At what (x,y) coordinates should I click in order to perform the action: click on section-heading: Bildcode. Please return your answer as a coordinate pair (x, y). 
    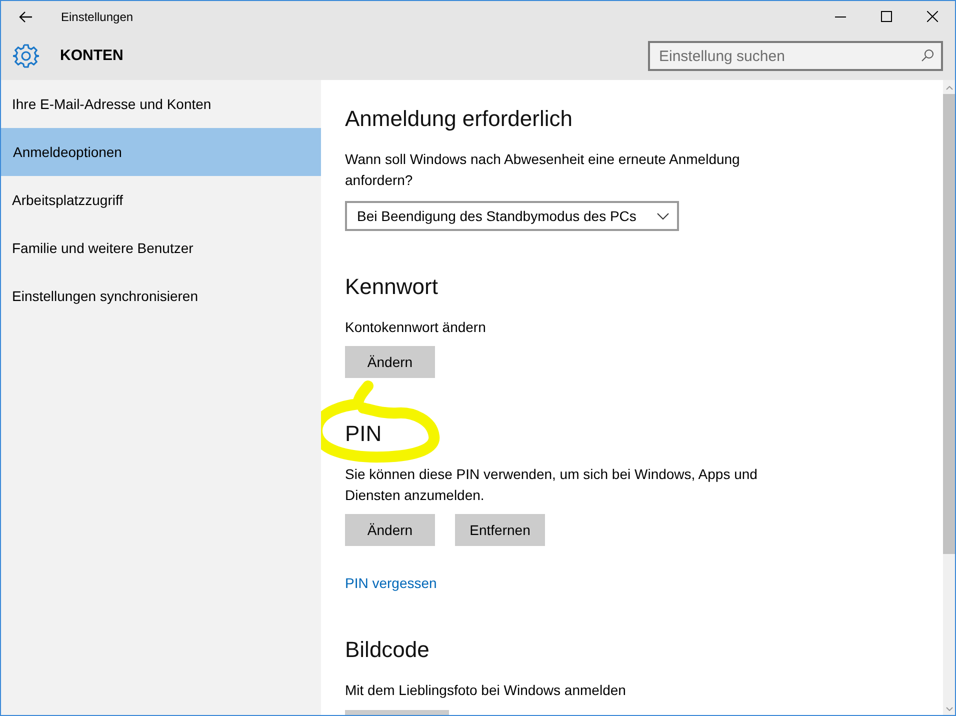
    Looking at the image, I should click on (387, 650).